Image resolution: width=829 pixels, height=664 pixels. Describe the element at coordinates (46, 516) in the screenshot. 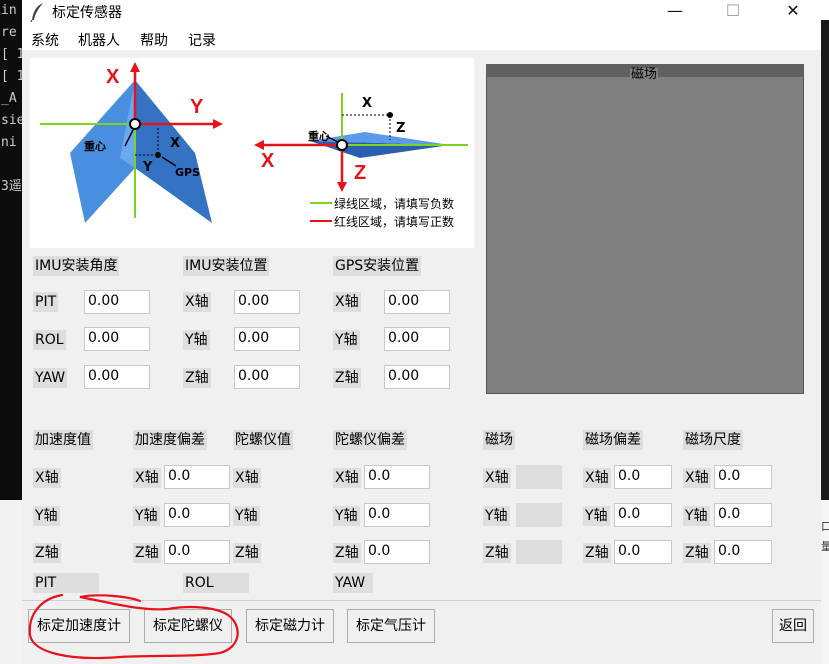

I see `accel-value-label-y: Y轴` at that location.